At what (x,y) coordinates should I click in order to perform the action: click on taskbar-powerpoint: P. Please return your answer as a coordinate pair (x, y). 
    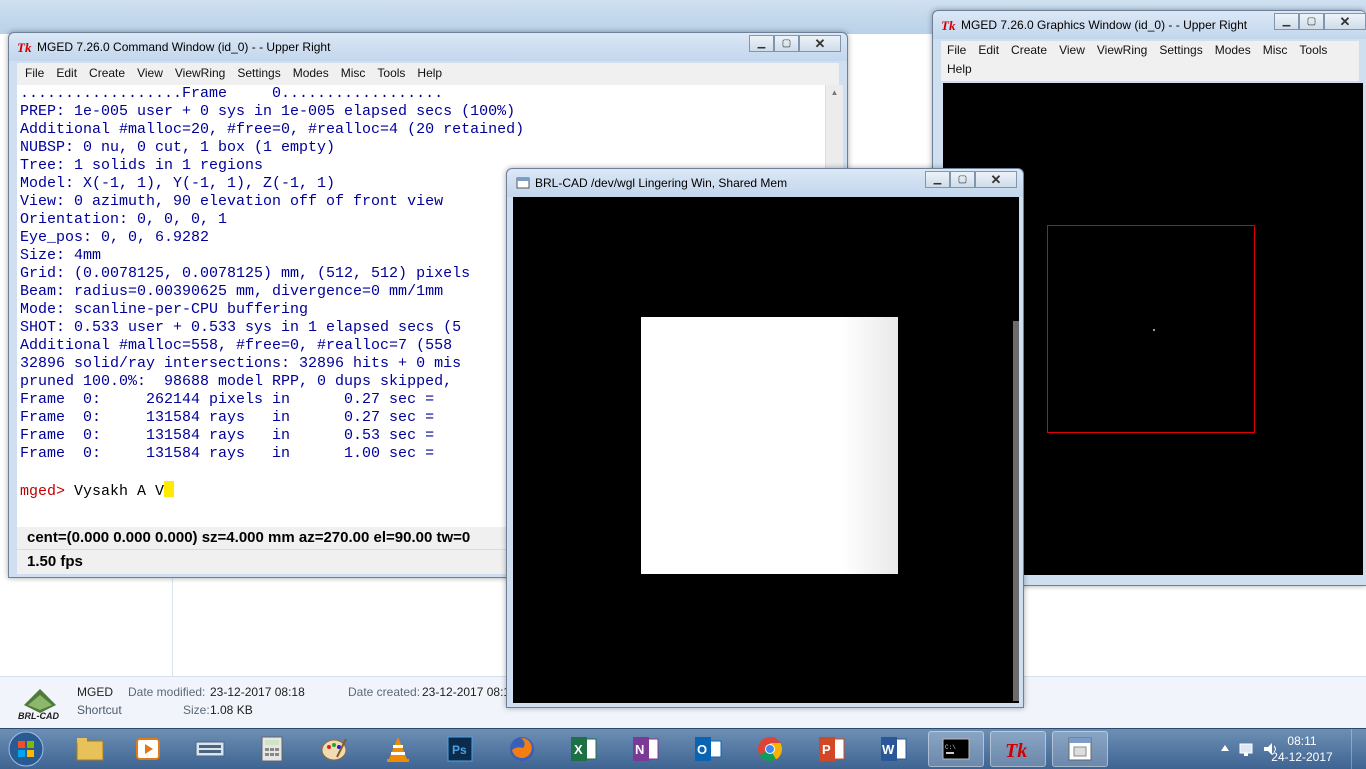
    Looking at the image, I should click on (832, 749).